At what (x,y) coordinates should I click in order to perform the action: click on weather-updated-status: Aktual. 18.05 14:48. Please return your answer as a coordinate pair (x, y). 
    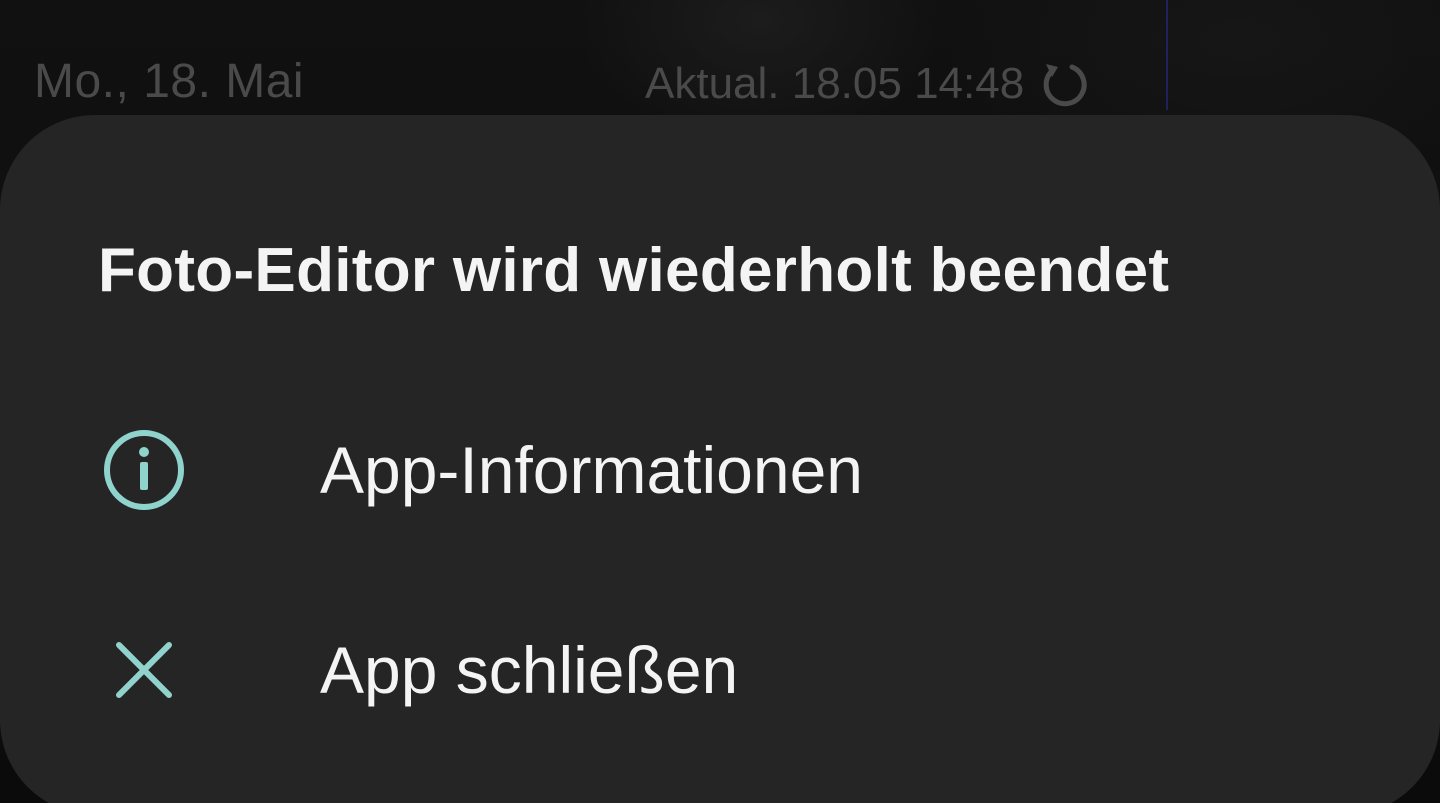
    Looking at the image, I should click on (867, 84).